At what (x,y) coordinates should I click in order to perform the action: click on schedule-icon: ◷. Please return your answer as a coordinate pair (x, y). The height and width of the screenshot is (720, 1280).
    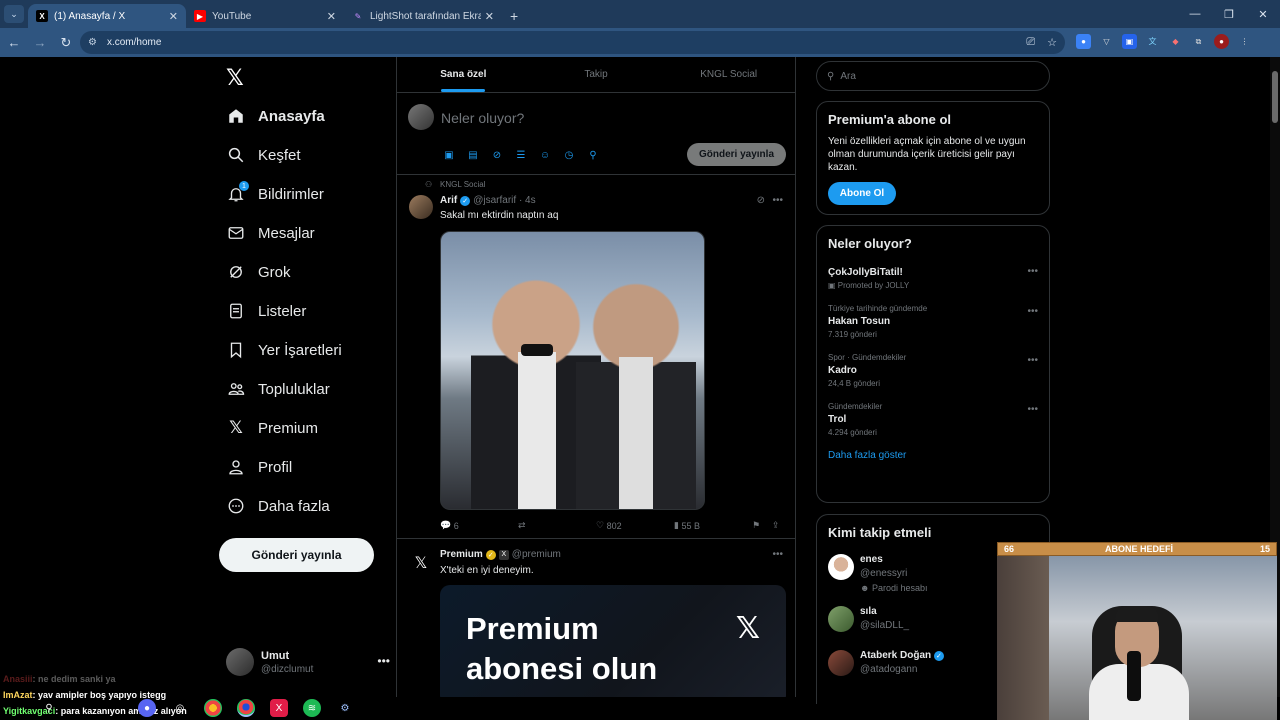
    Looking at the image, I should click on (569, 155).